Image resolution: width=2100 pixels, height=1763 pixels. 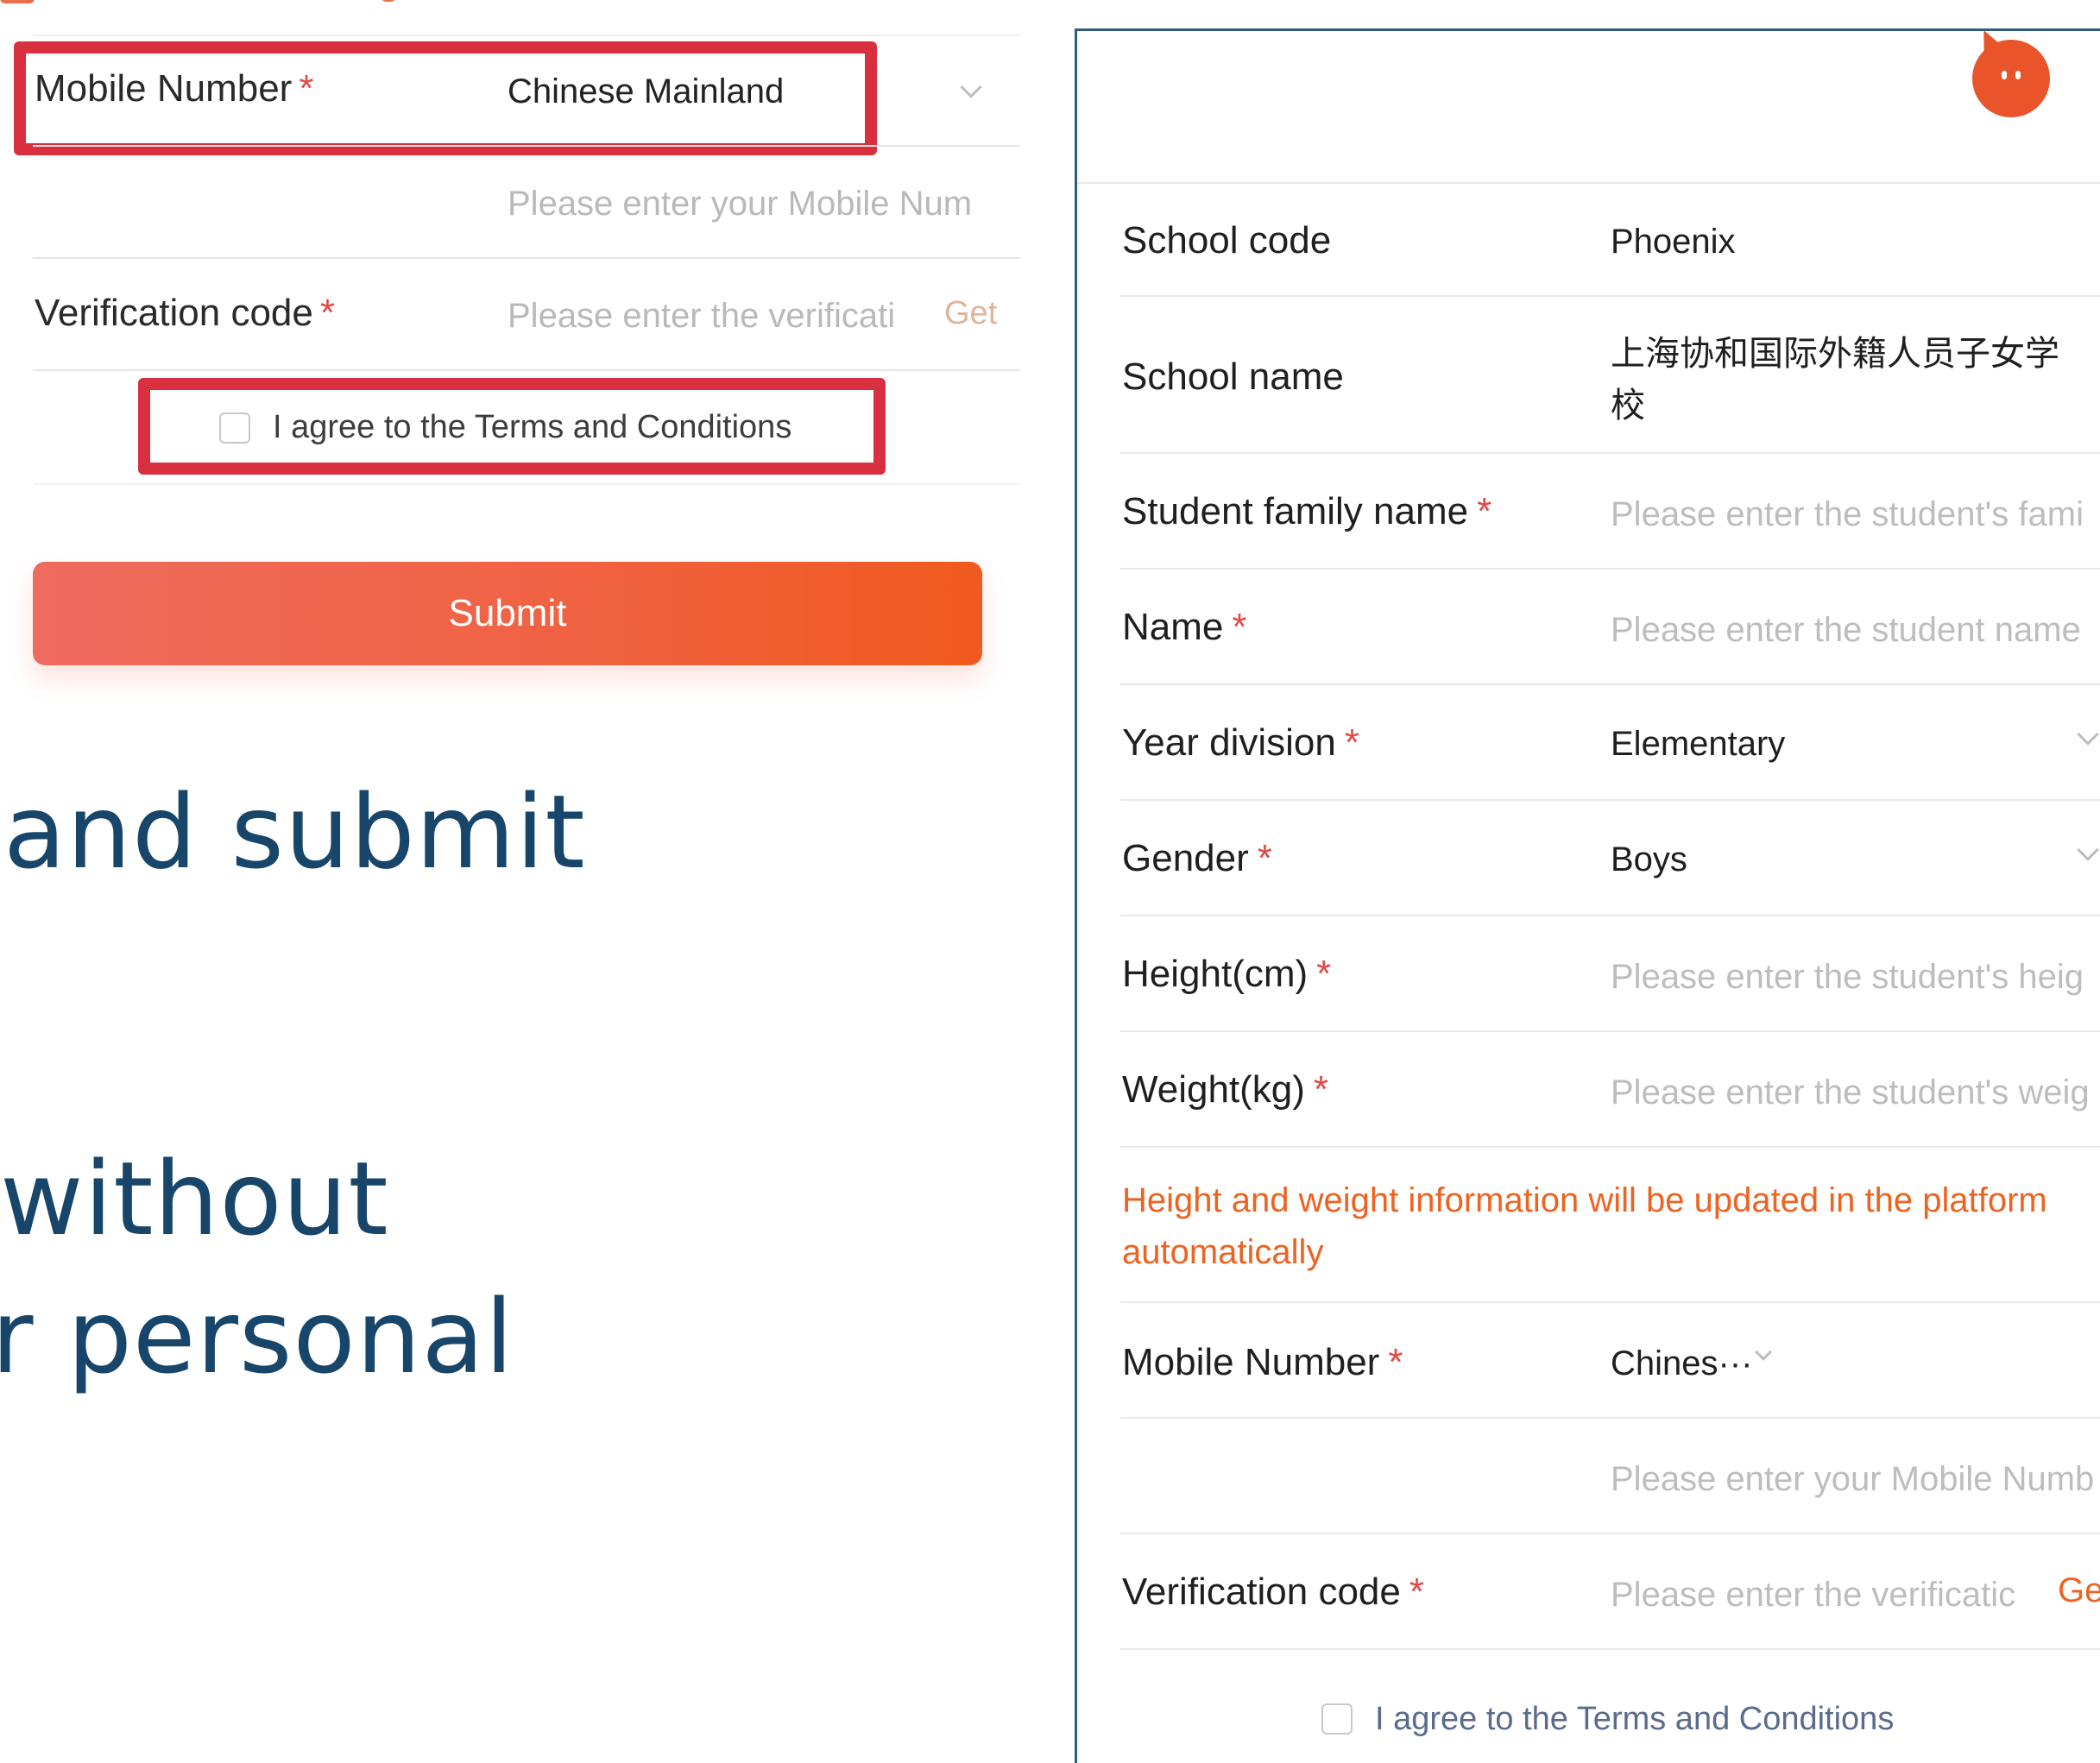 What do you see at coordinates (1227, 240) in the screenshot?
I see `school-code-label: School code` at bounding box center [1227, 240].